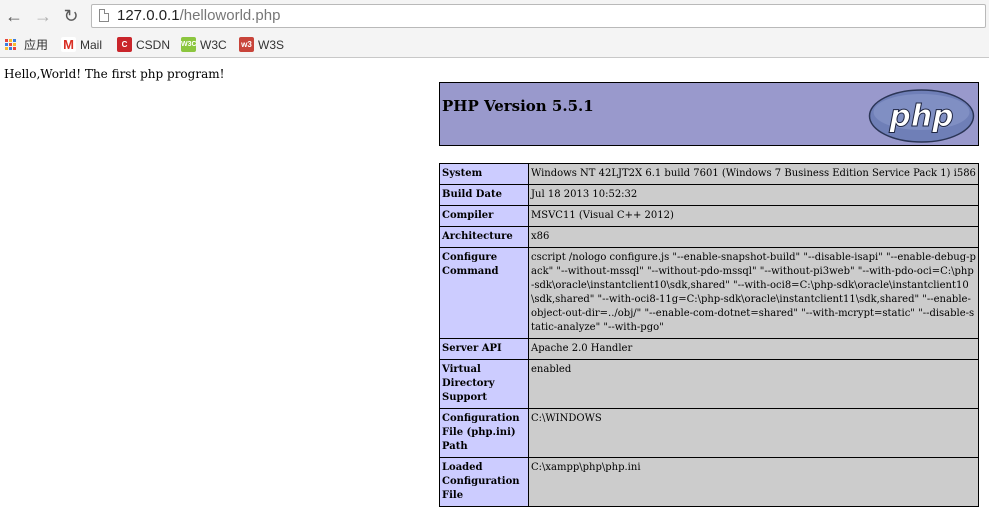 The width and height of the screenshot is (989, 532). I want to click on php-logo-icon: php, so click(921, 116).